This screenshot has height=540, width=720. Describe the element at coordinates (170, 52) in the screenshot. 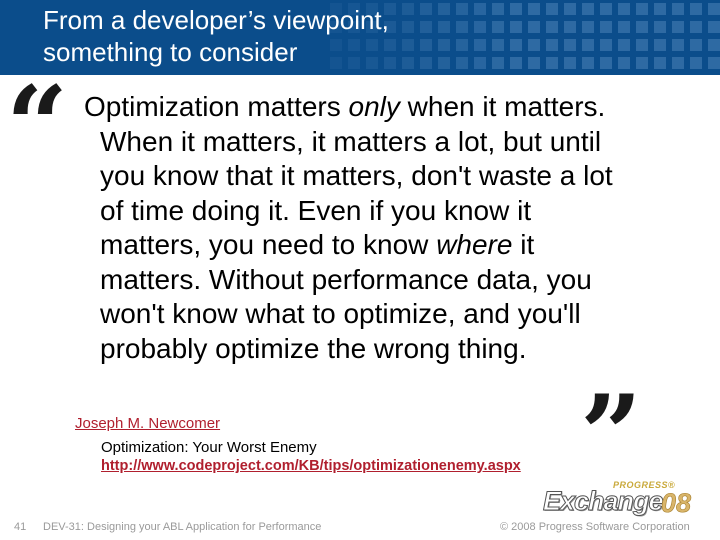

I see `slide-title-line-2: something to consider` at that location.